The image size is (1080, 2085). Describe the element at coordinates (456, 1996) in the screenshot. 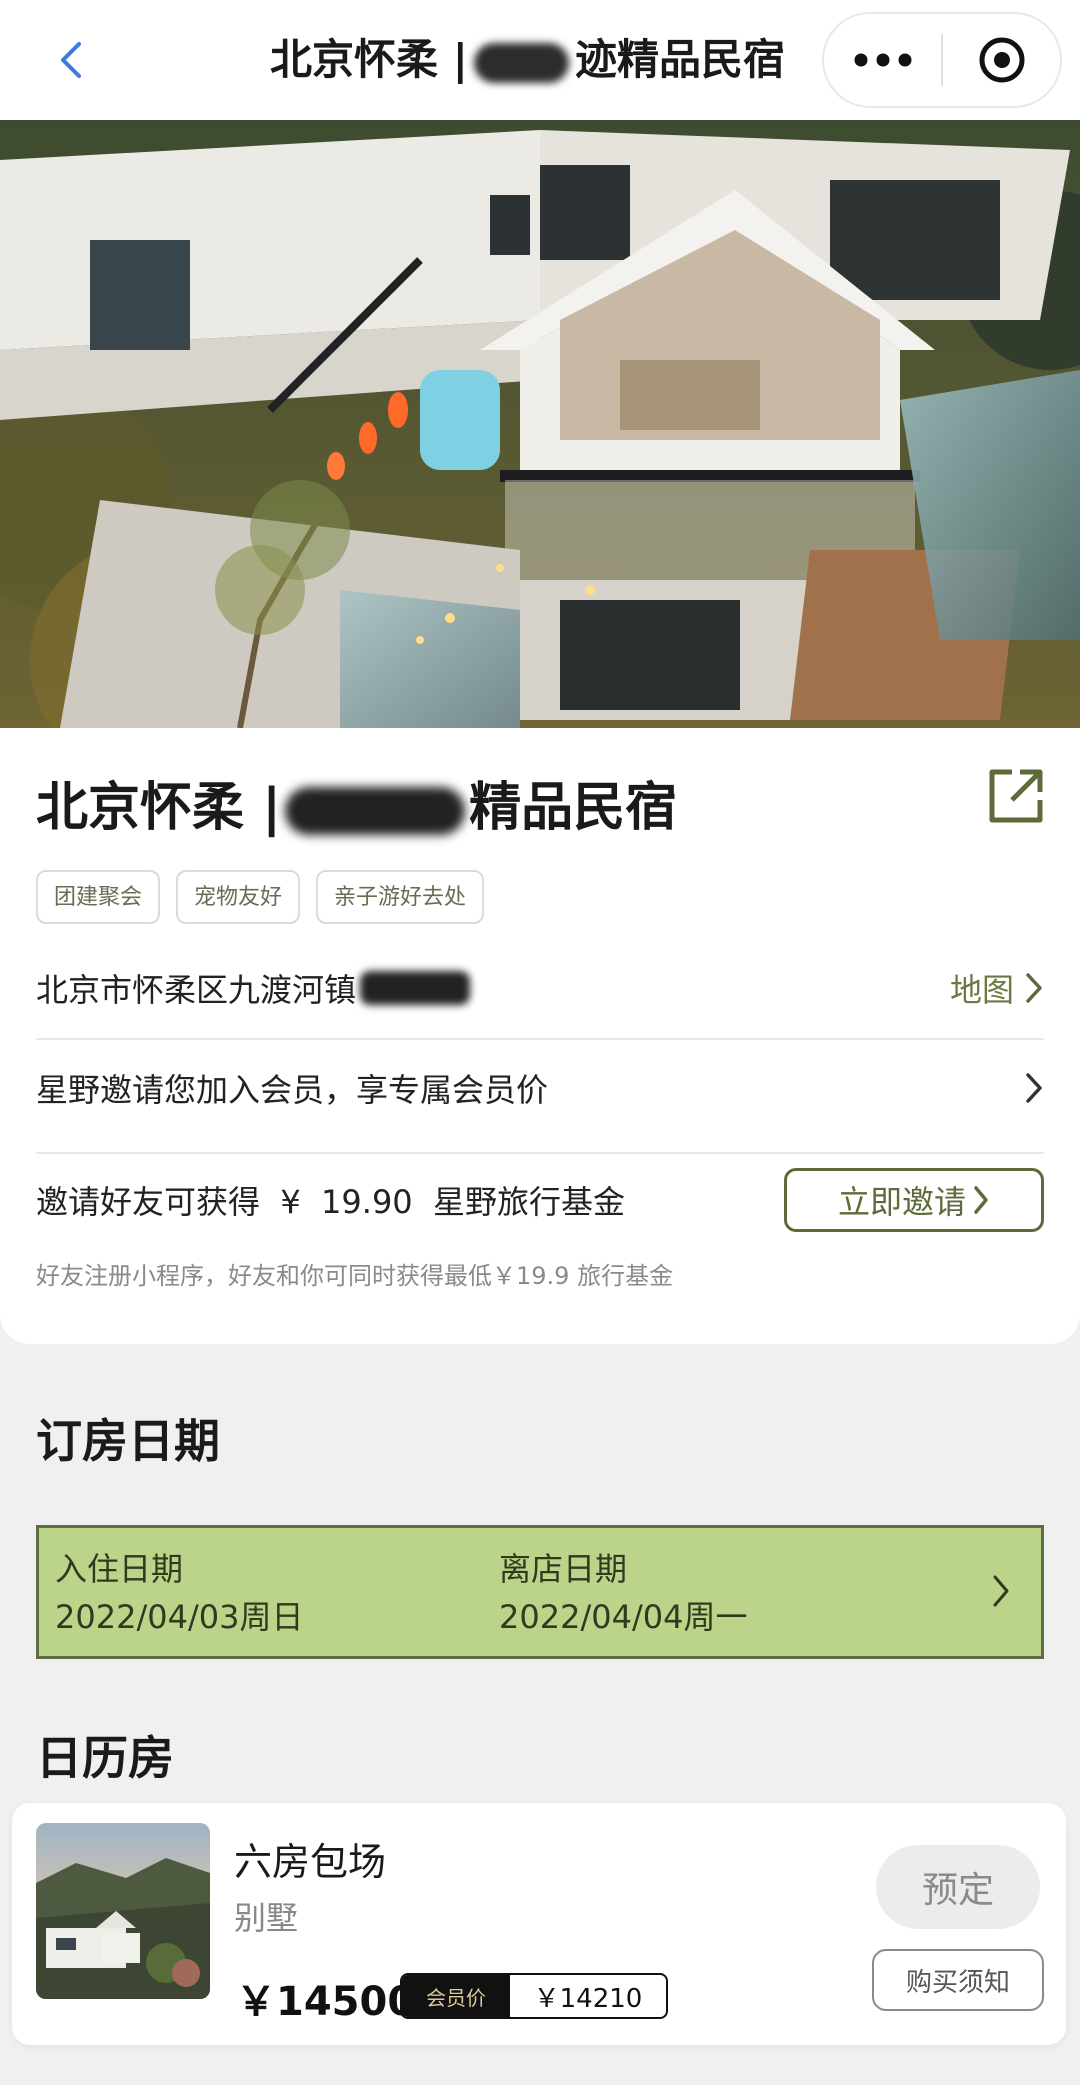

I see `member-price-label: 会员价` at that location.